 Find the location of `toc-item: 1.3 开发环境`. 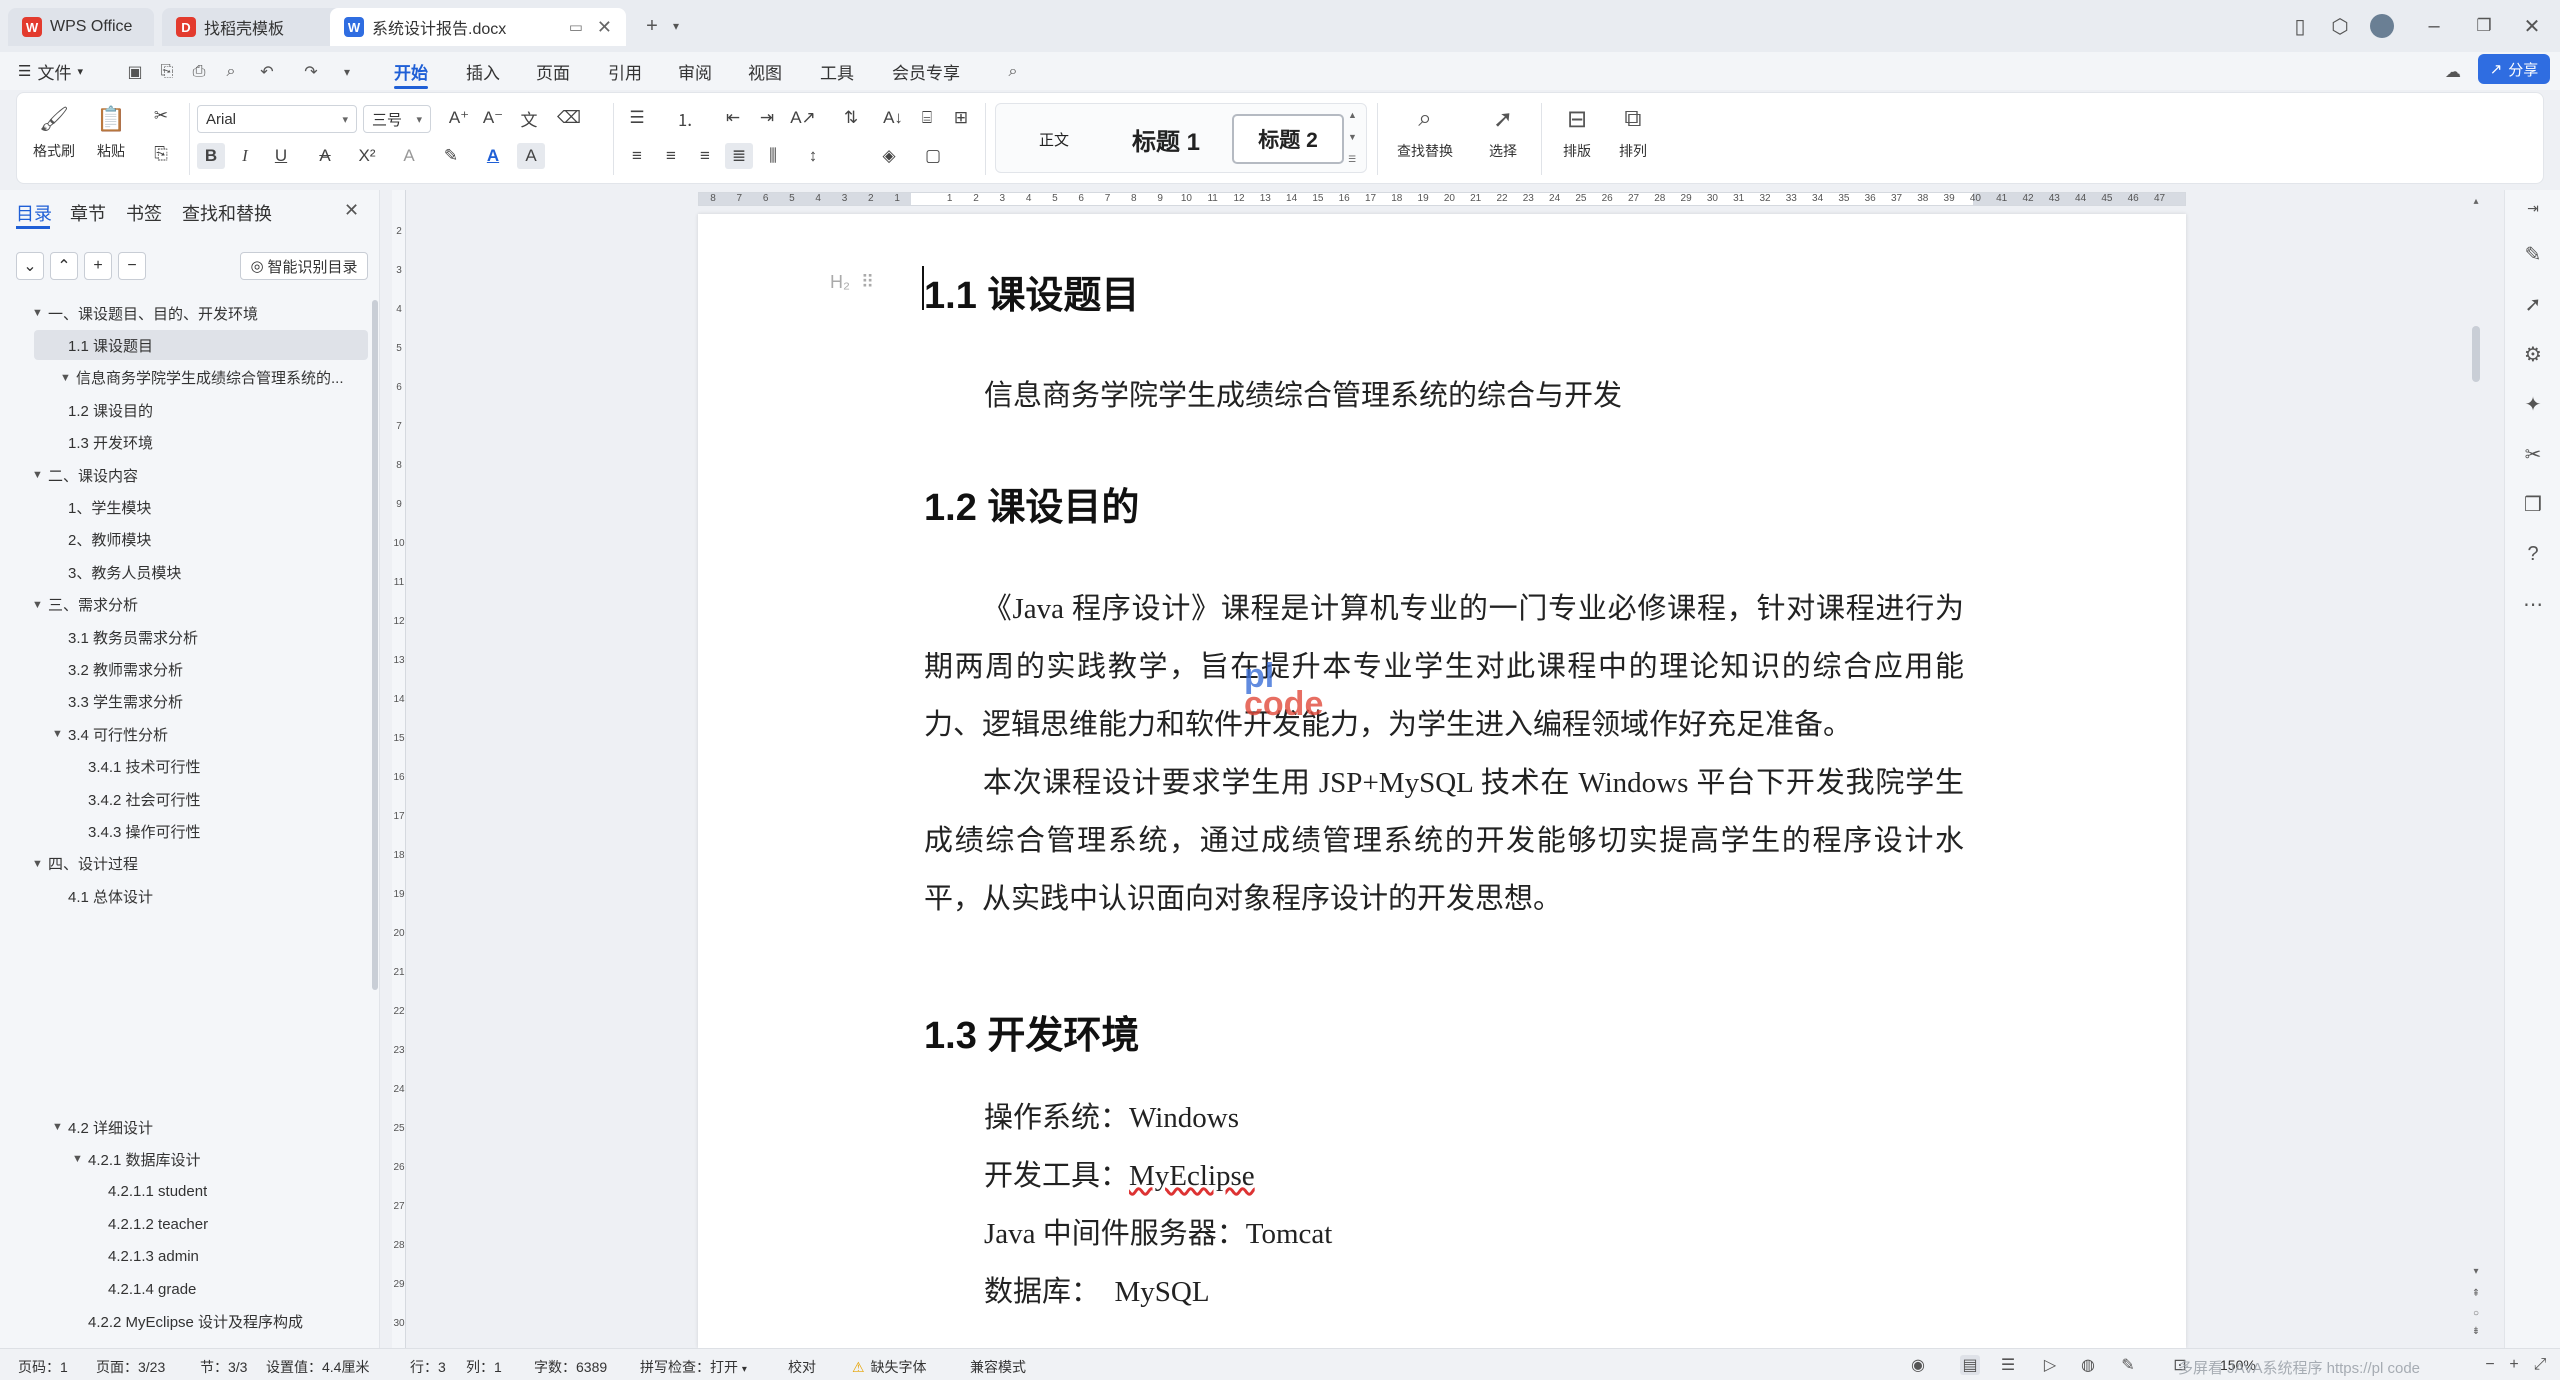

toc-item: 1.3 开发环境 is located at coordinates (193, 443).